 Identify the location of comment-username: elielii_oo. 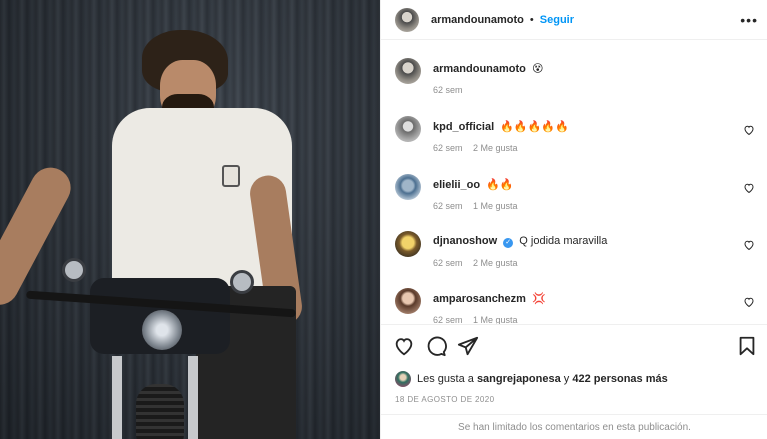
(456, 185).